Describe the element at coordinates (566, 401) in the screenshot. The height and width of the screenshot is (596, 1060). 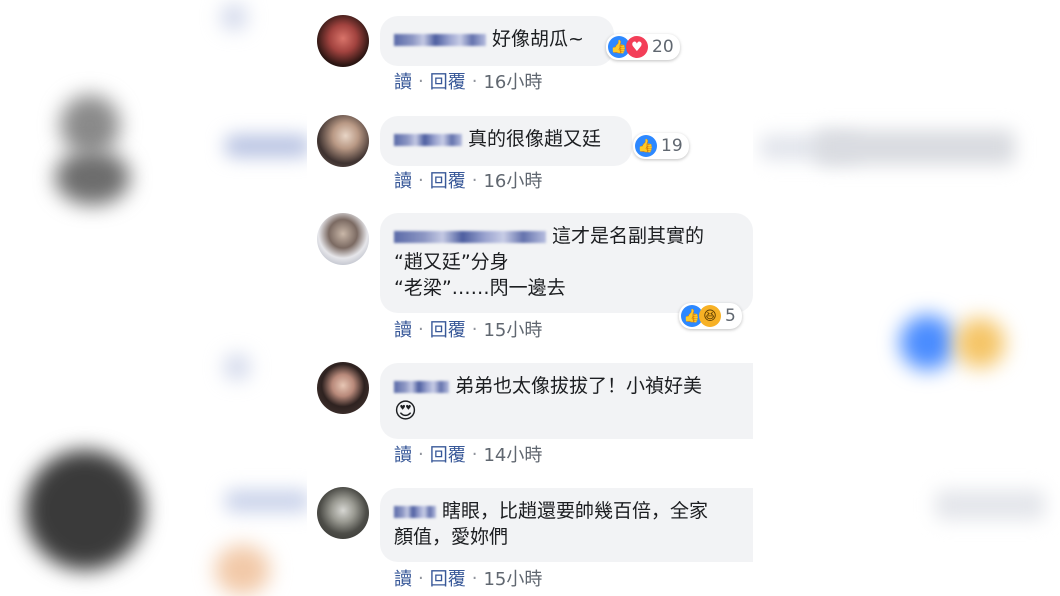
I see `comment-bubble: 弟弟也太像拔拔了！小禎好美 😍` at that location.